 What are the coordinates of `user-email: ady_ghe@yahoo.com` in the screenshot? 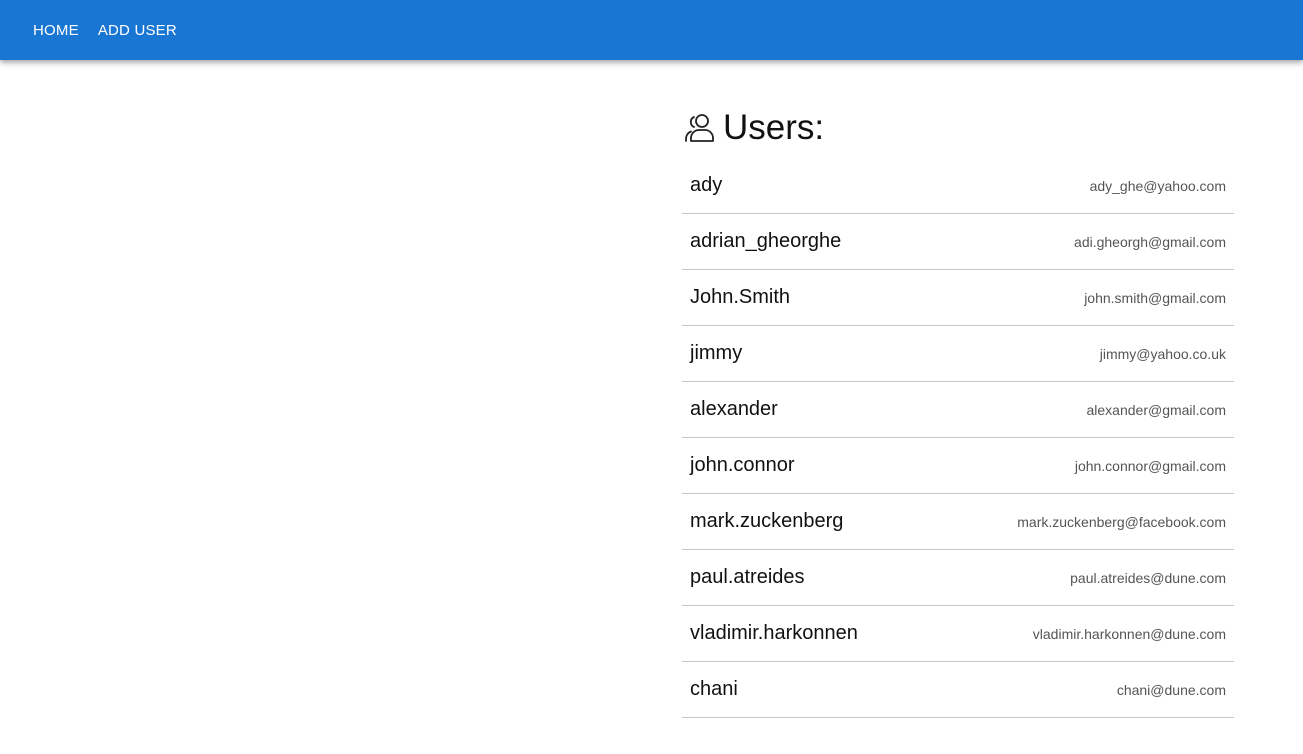 It's located at (1157, 185).